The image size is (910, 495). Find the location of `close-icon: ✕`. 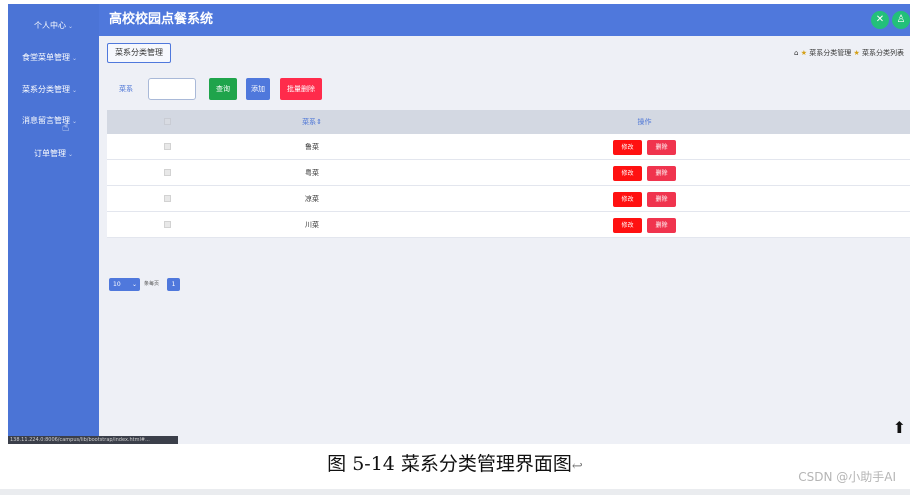

close-icon: ✕ is located at coordinates (880, 20).